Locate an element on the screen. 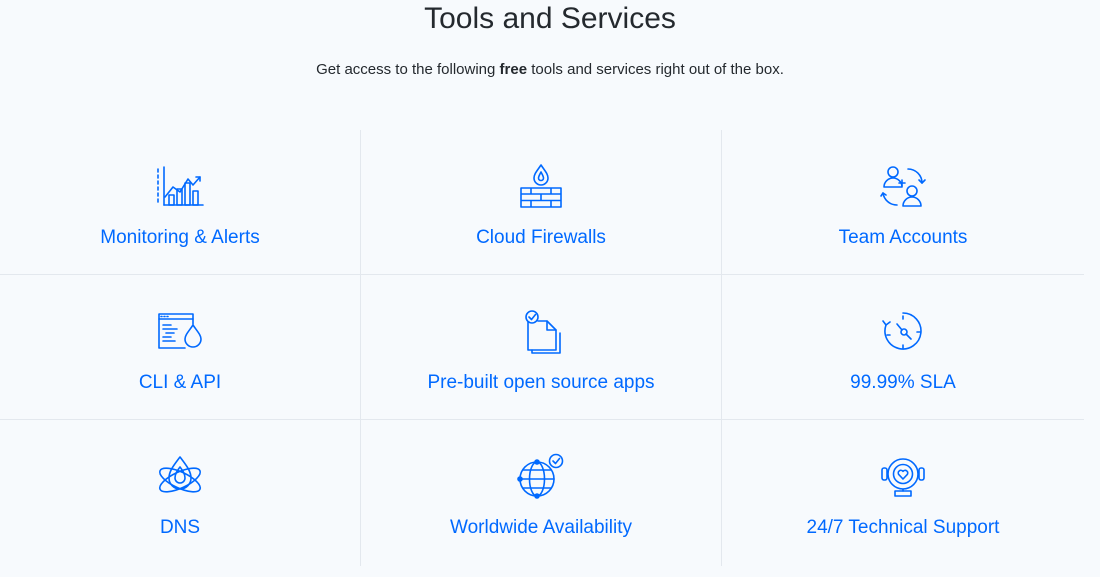  feature-monitoring-alerts: Monitoring & Alerts is located at coordinates (180, 202).